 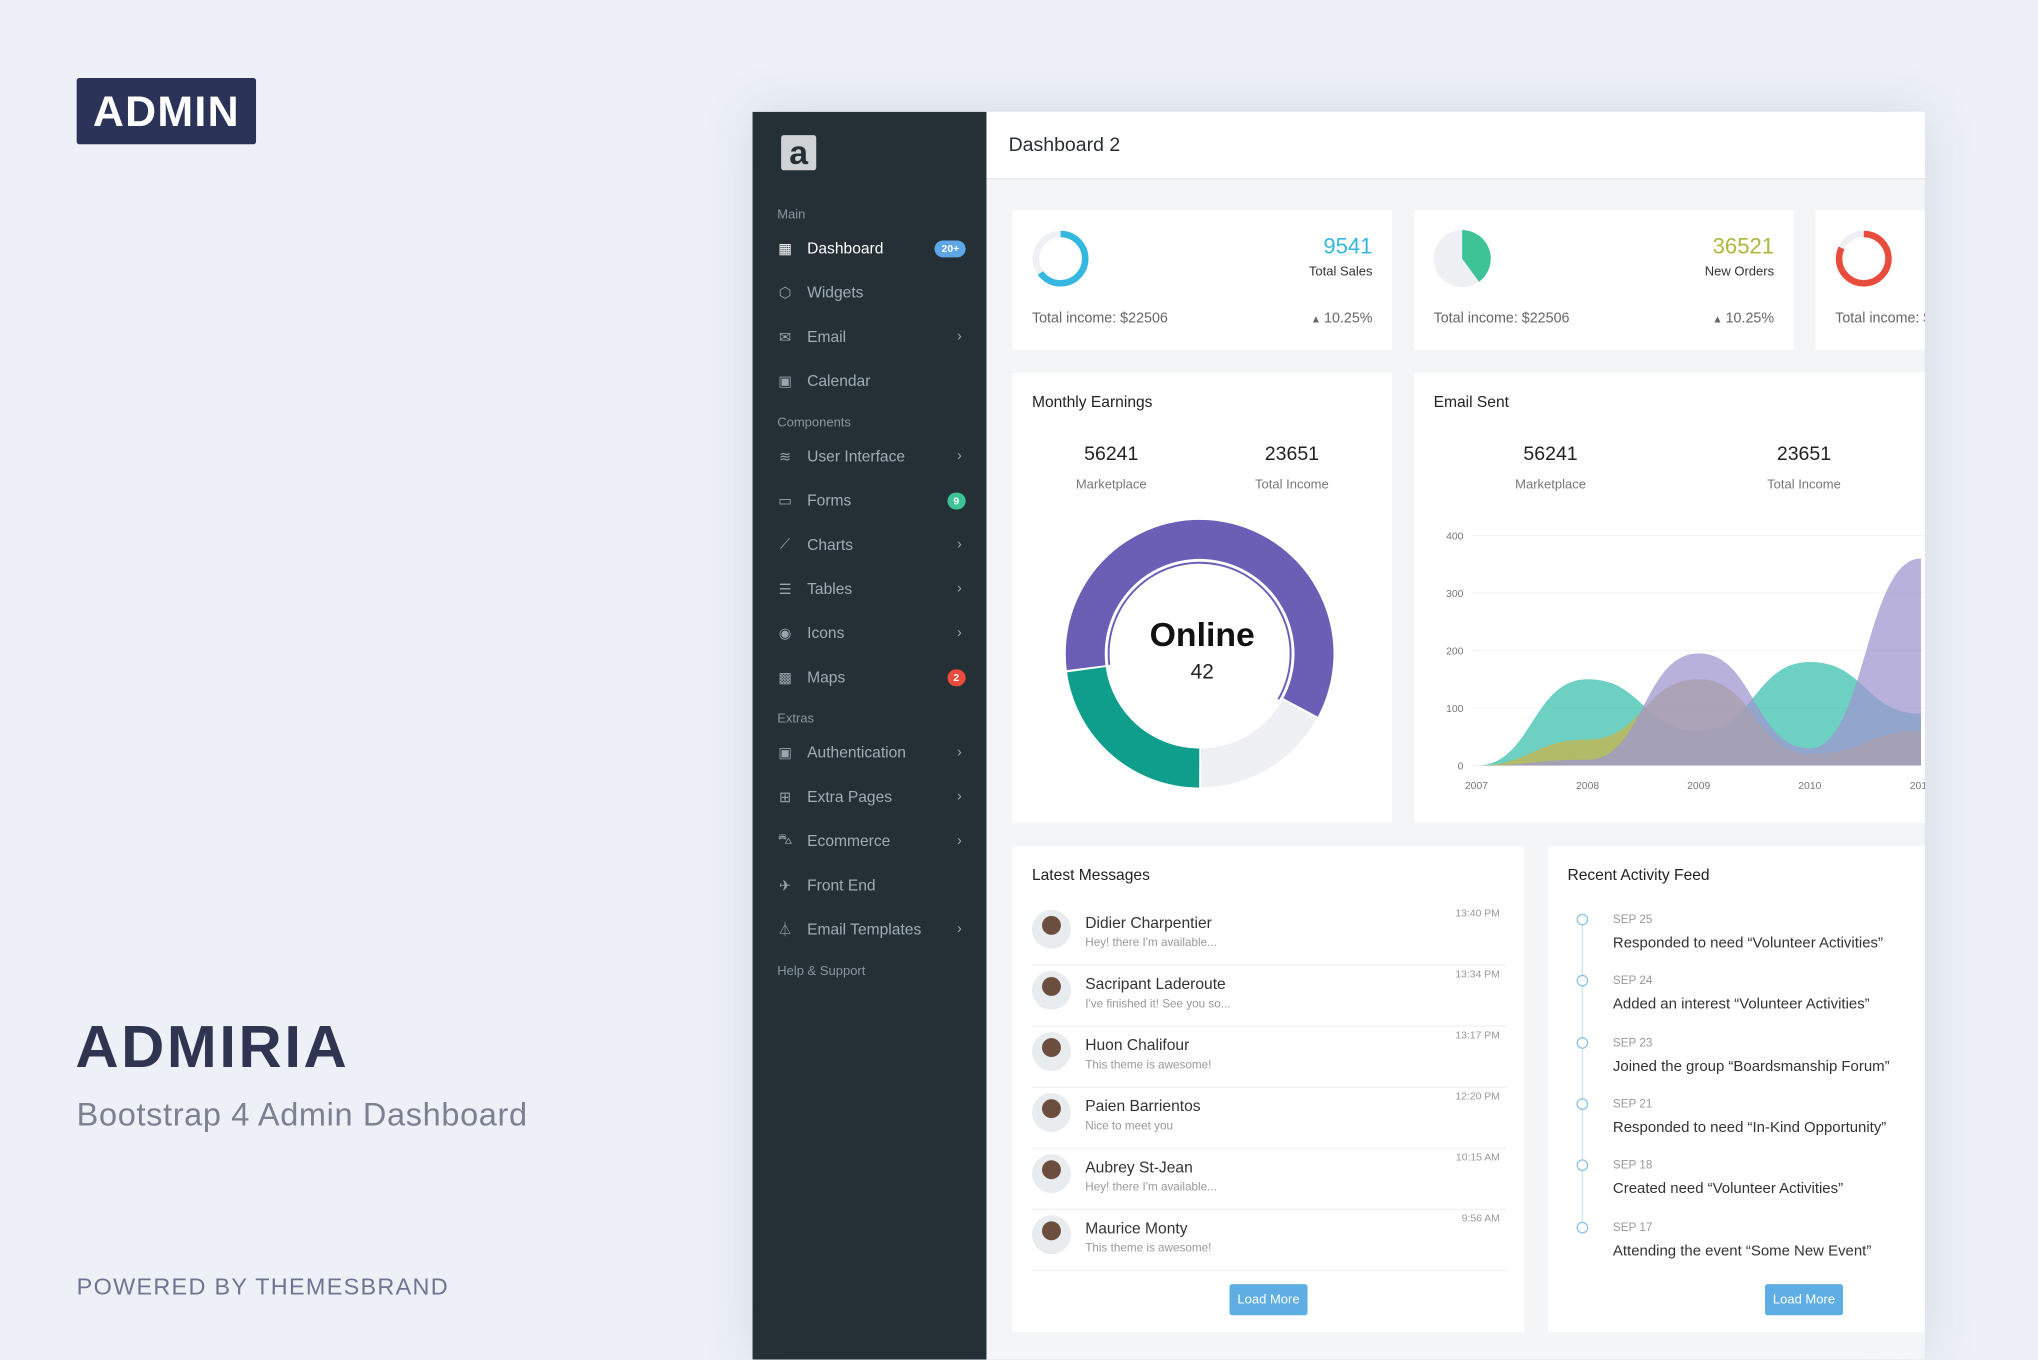 What do you see at coordinates (864, 929) in the screenshot?
I see `sidebar-item-label: Email Templates` at bounding box center [864, 929].